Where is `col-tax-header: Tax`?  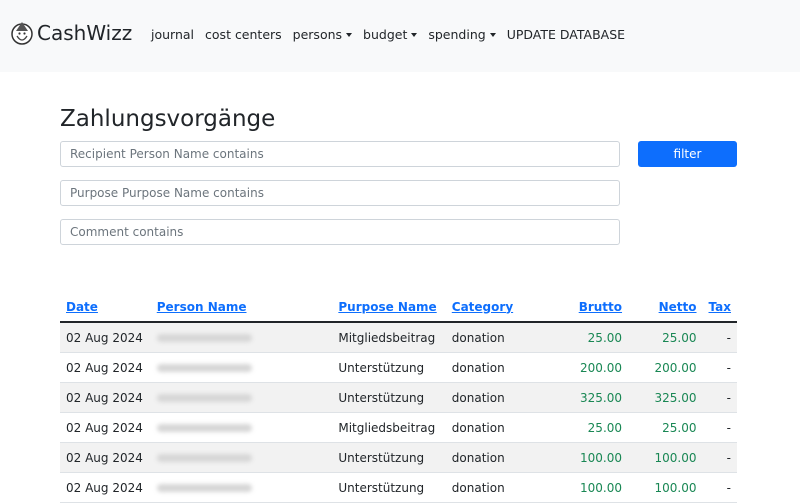
col-tax-header: Tax is located at coordinates (719, 307).